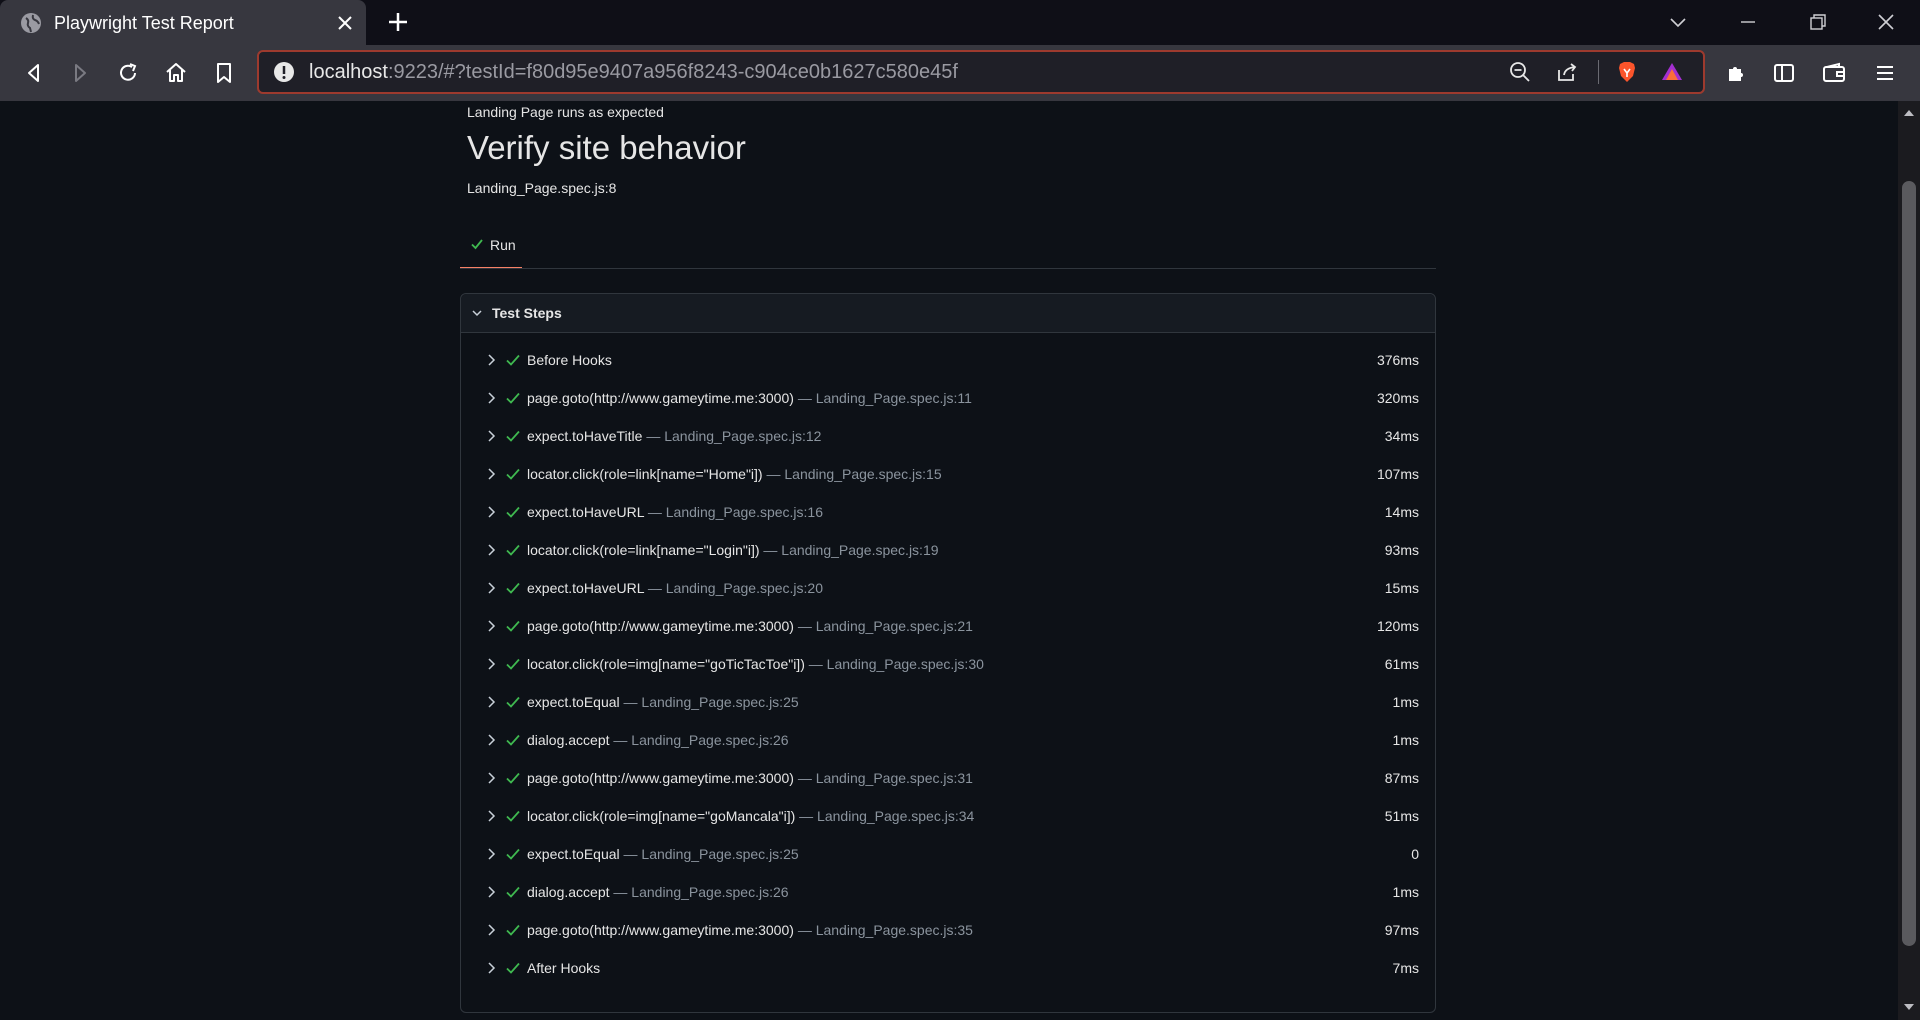  I want to click on step-duration: 87ms, so click(1401, 778).